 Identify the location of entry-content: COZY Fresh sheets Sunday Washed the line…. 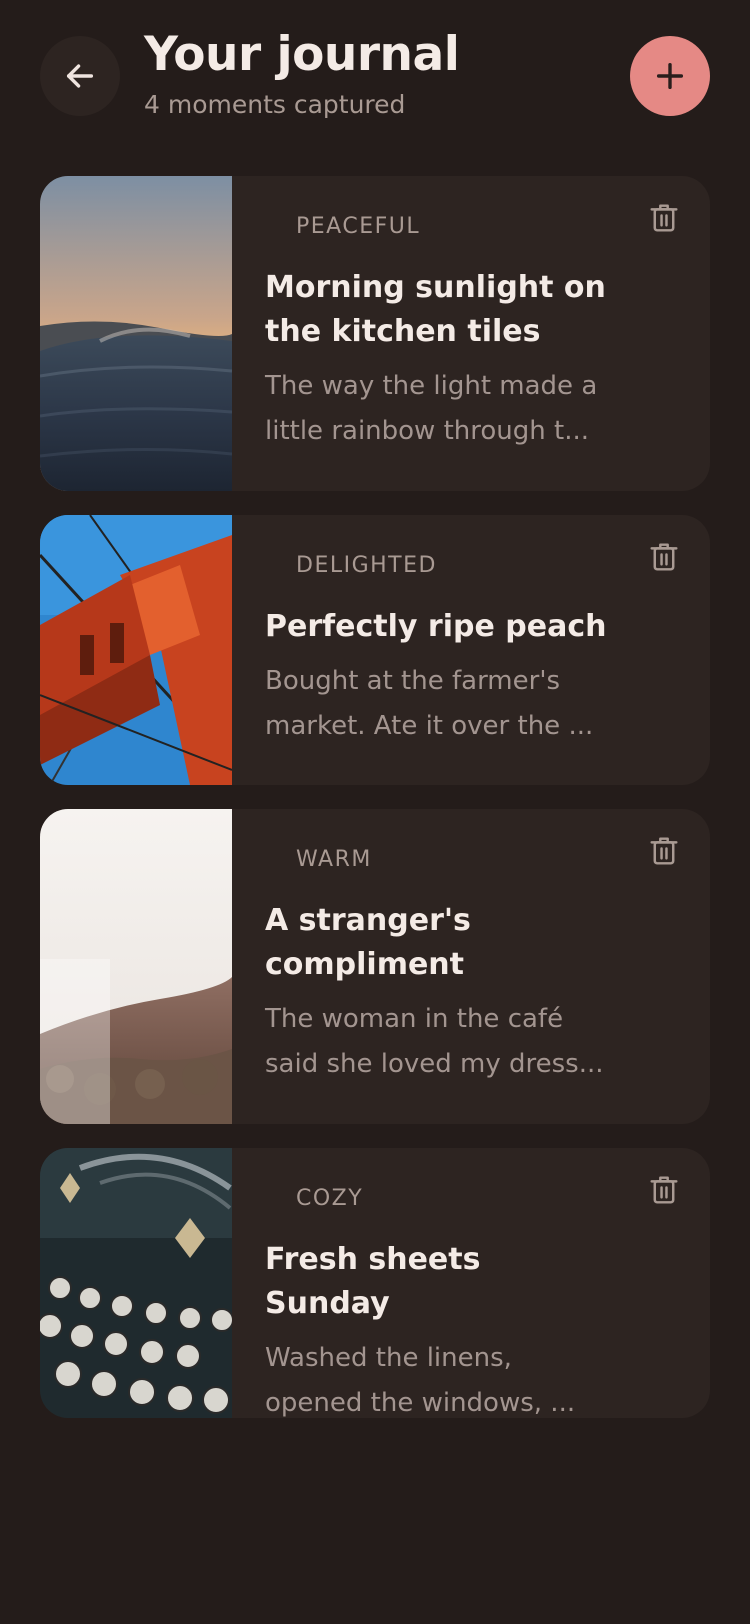
(471, 1283).